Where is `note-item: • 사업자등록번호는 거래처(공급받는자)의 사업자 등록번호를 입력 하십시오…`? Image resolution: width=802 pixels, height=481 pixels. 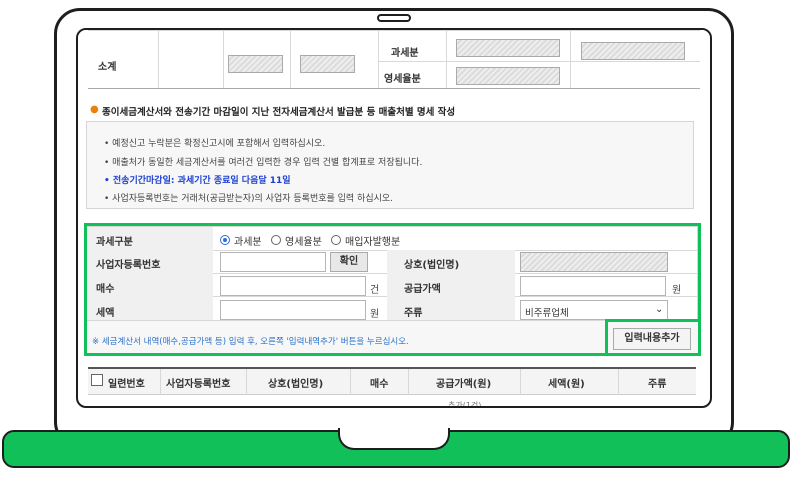
note-item: • 사업자등록번호는 거래처(공급받는자)의 사업자 등록번호를 입력 하십시오… is located at coordinates (249, 199).